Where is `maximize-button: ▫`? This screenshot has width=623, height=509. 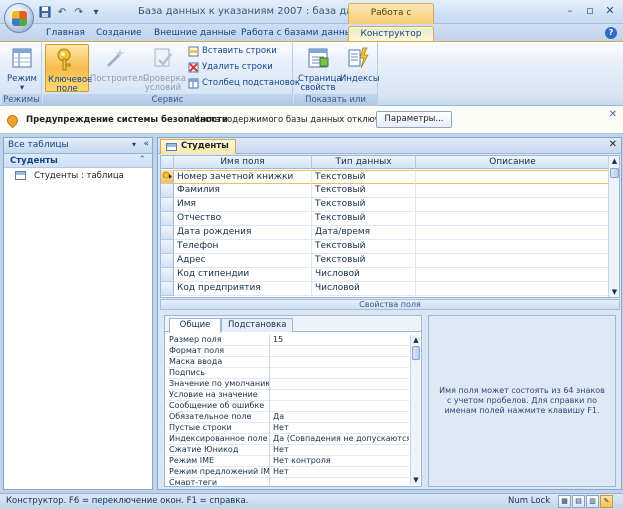 maximize-button: ▫ is located at coordinates (590, 11).